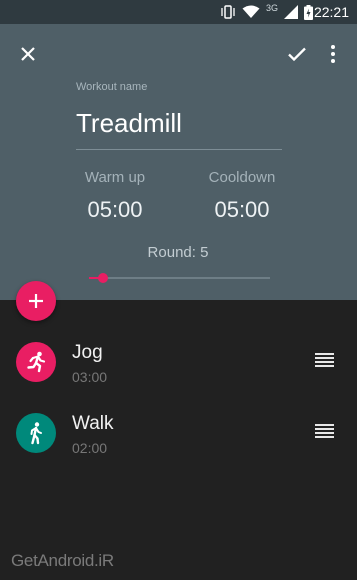  I want to click on exercise-title: Jog, so click(87, 352).